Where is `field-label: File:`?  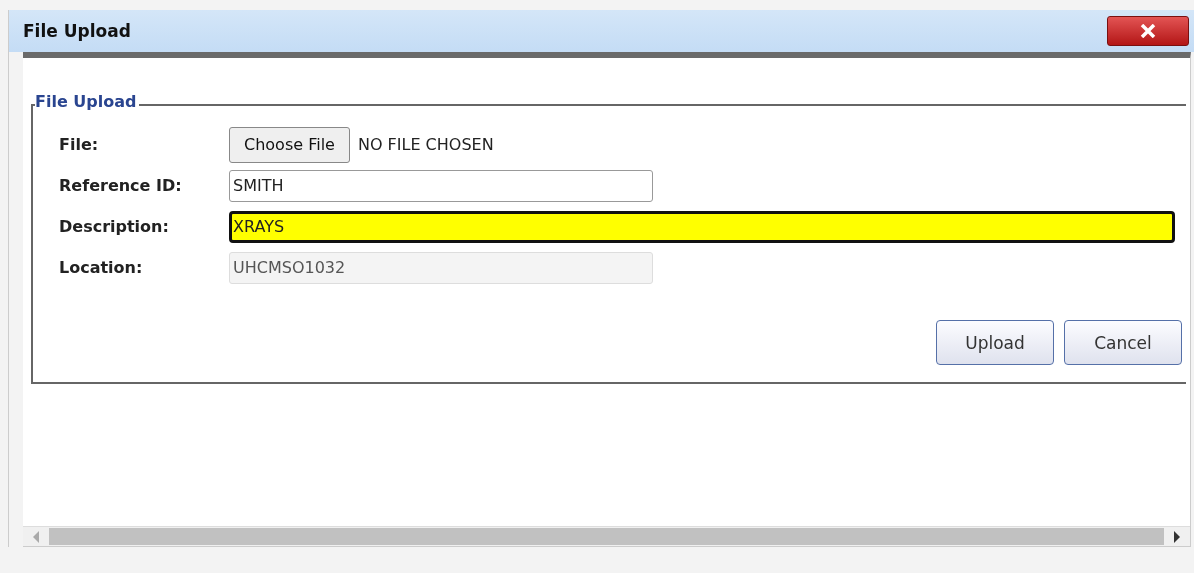 field-label: File: is located at coordinates (79, 144).